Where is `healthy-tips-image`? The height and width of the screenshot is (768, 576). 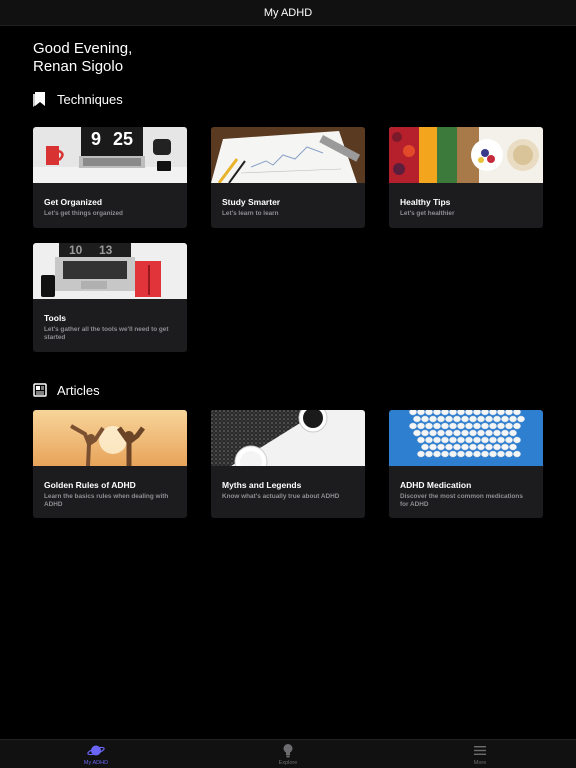 healthy-tips-image is located at coordinates (466, 155).